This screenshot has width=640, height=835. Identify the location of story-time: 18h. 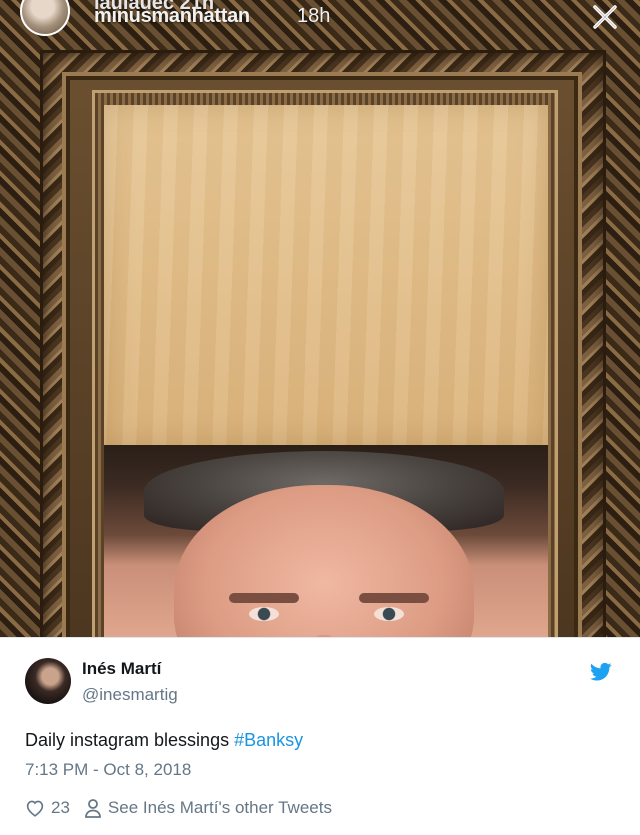
(314, 16).